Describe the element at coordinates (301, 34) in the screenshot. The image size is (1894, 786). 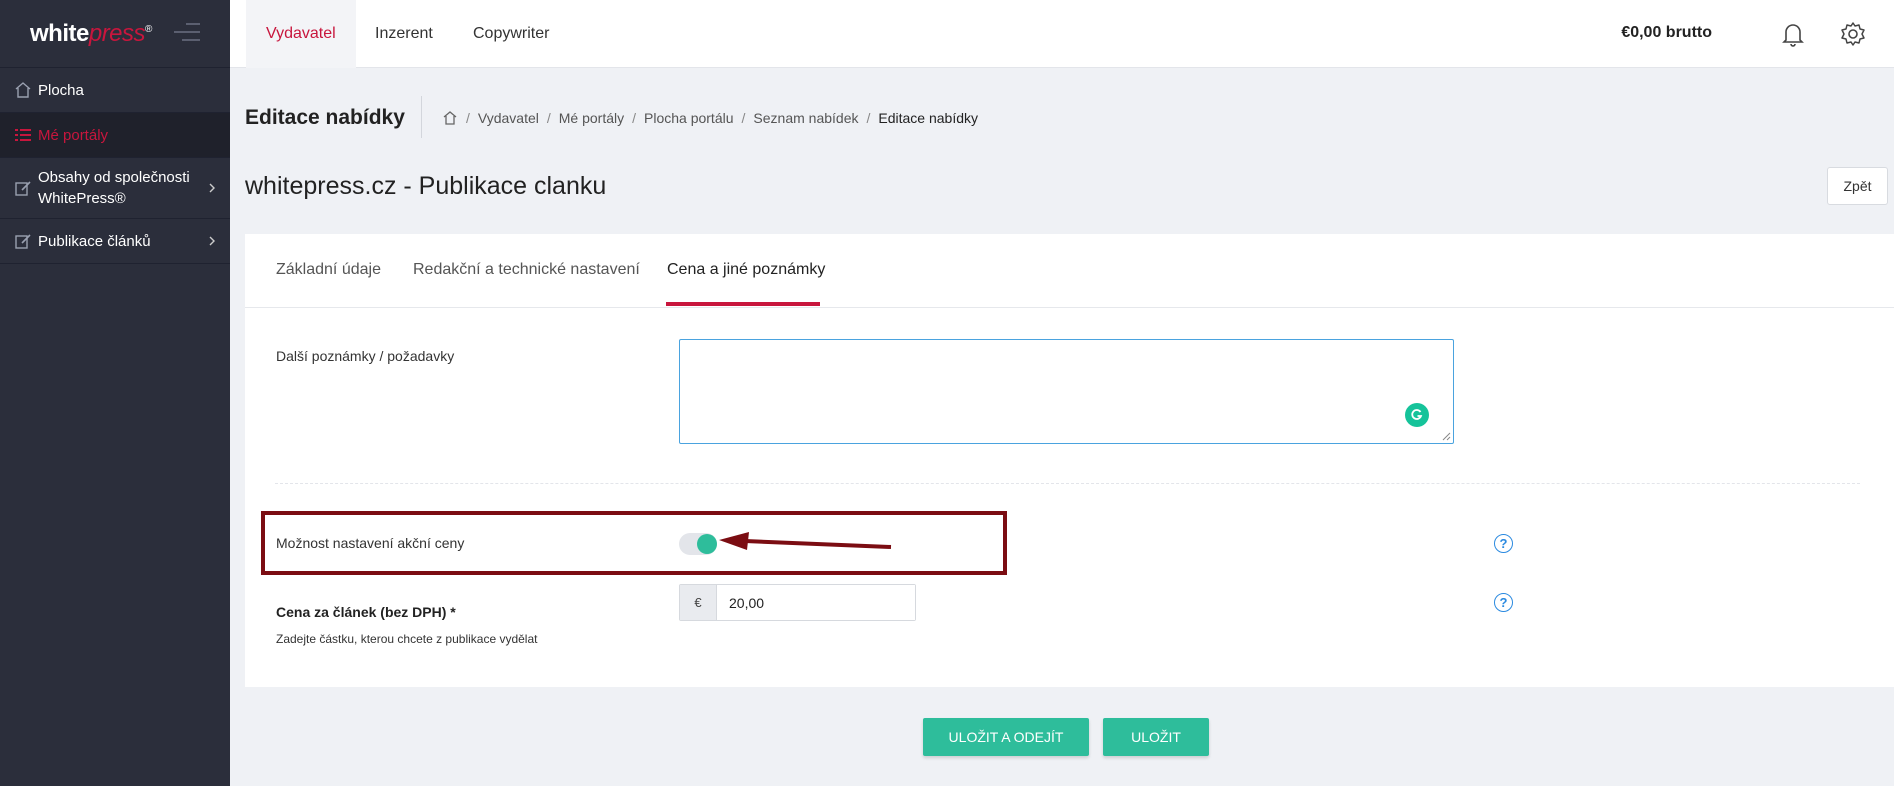
I see `tab-vydavatel: Vydavatel` at that location.